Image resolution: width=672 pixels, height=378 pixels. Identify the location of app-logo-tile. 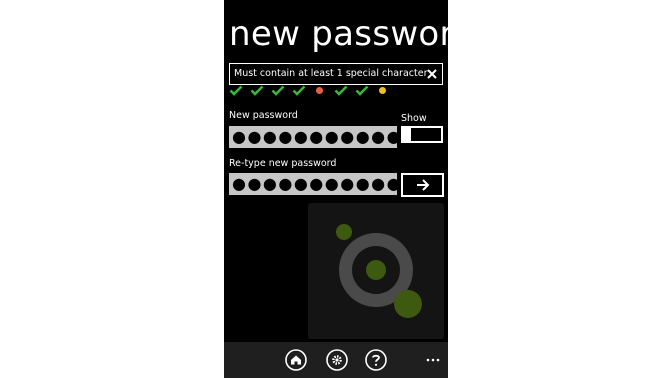
(376, 271).